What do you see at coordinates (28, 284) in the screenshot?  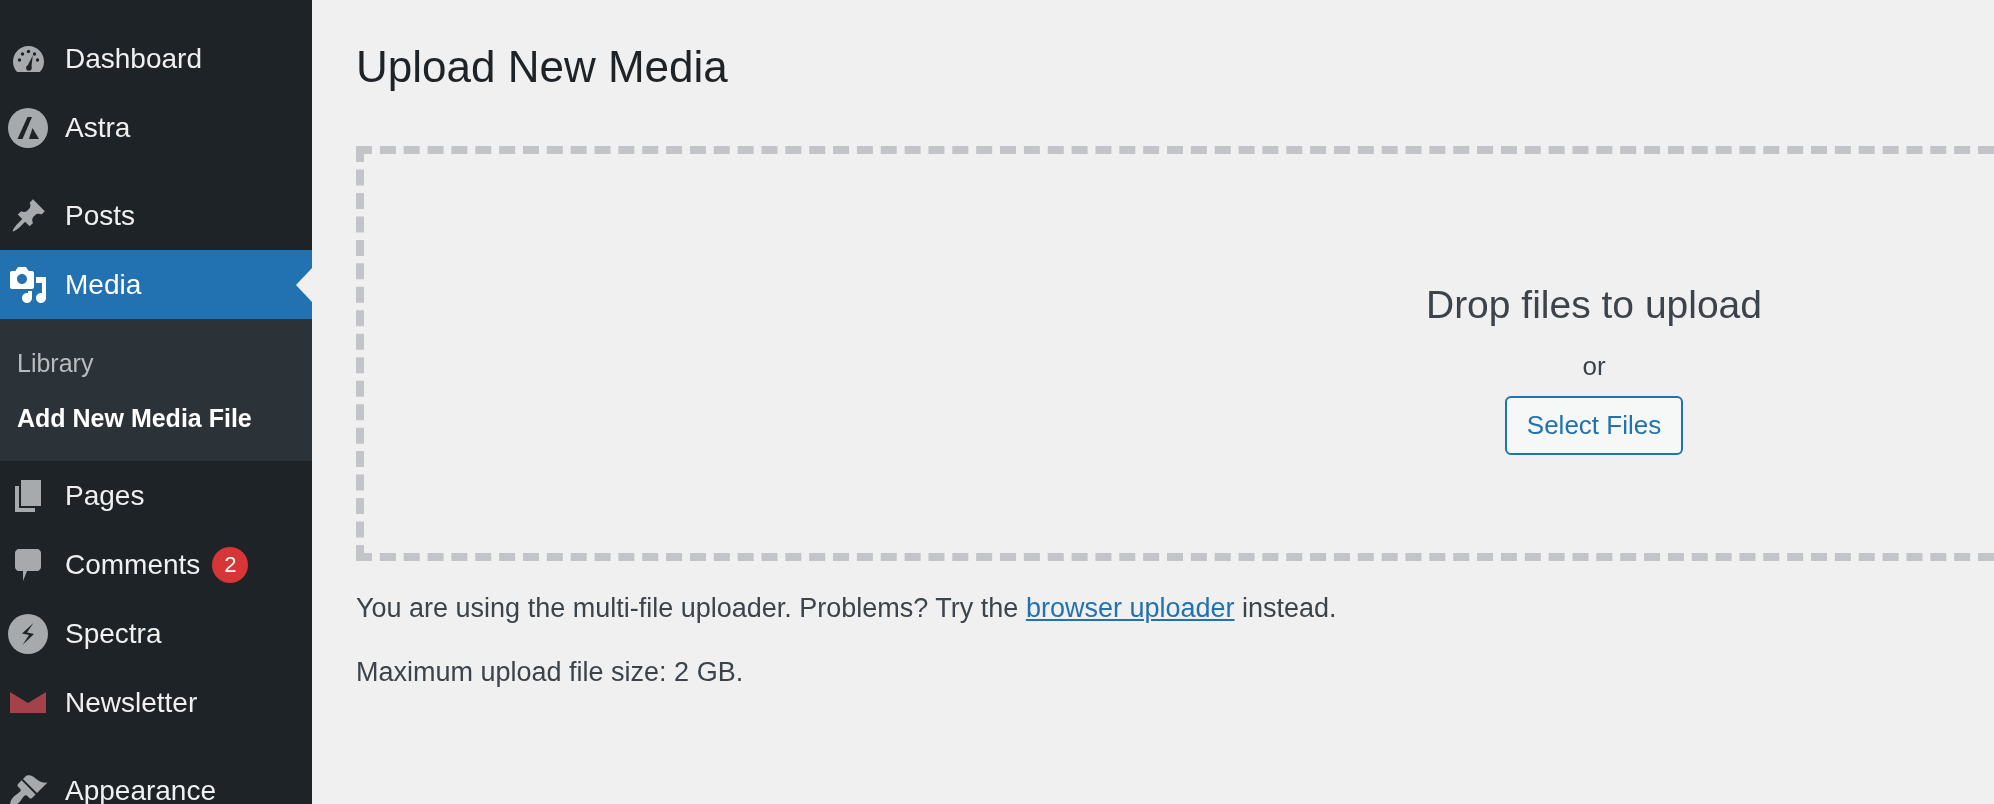 I see `camera-music-icon` at bounding box center [28, 284].